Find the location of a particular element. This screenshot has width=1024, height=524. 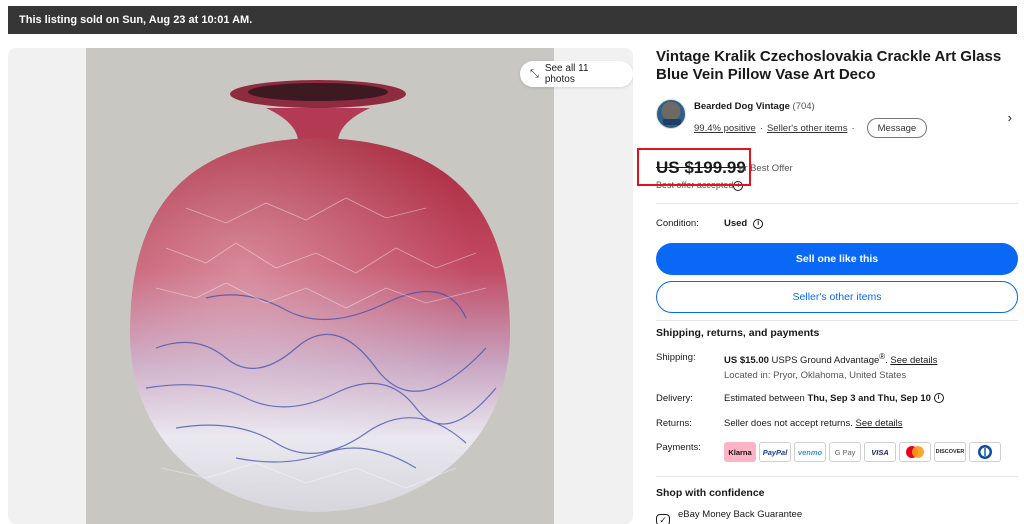

visa-icon: VISA is located at coordinates (880, 452).